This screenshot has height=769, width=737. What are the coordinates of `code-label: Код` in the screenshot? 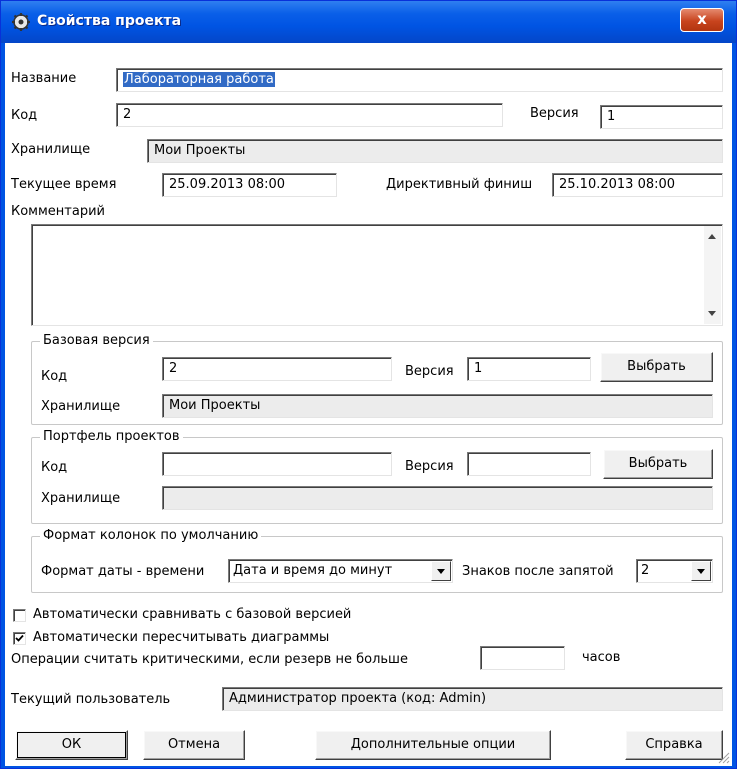 It's located at (24, 115).